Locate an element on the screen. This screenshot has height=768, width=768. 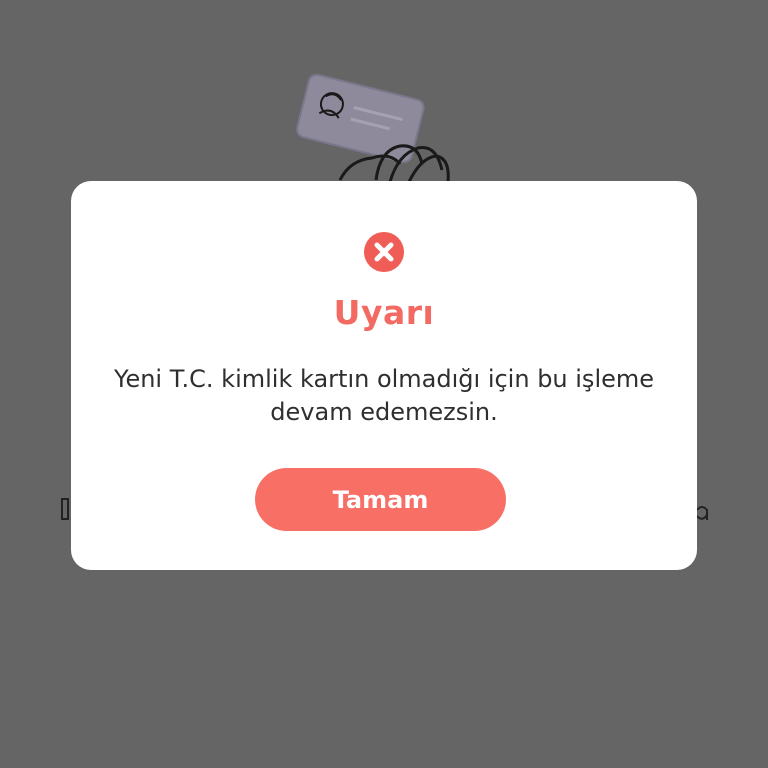
error-x-icon is located at coordinates (384, 252).